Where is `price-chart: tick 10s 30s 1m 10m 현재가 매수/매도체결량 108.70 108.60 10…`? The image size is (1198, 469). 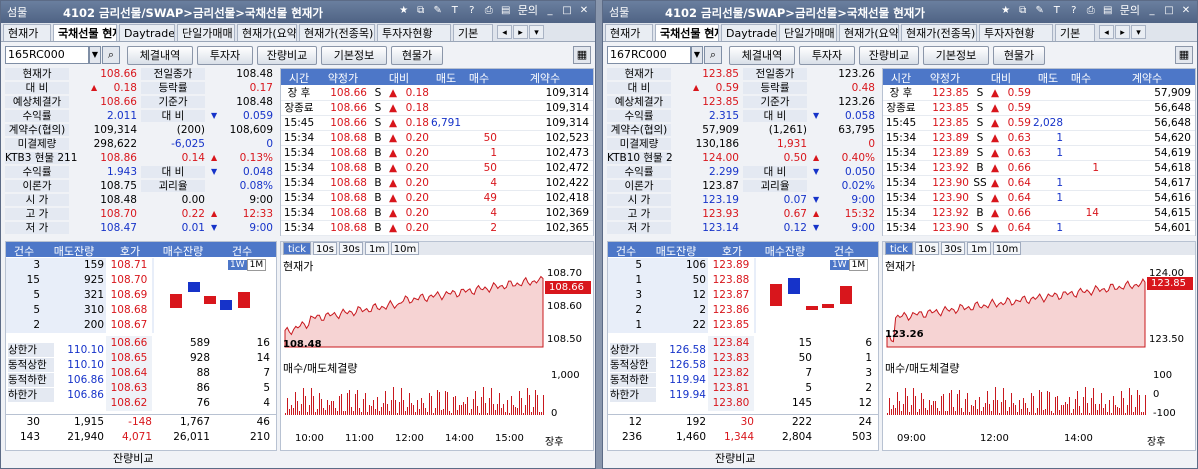
price-chart: tick 10s 30s 1m 10m 현재가 매수/매도체결량 108.70 108.60 10… is located at coordinates (437, 346).